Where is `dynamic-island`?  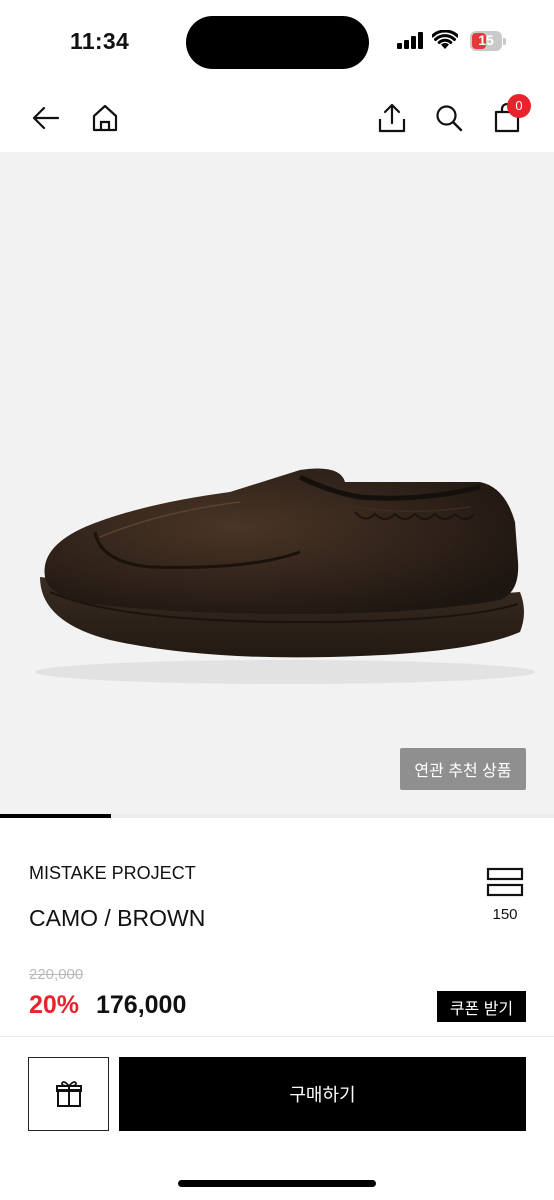 dynamic-island is located at coordinates (277, 42).